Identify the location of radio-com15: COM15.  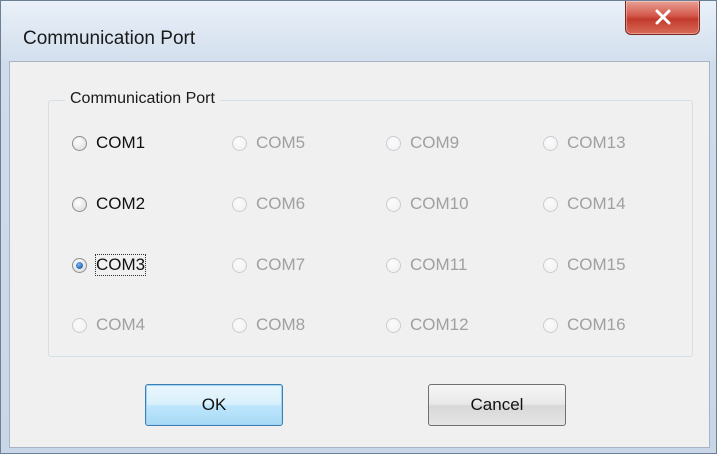
(584, 265).